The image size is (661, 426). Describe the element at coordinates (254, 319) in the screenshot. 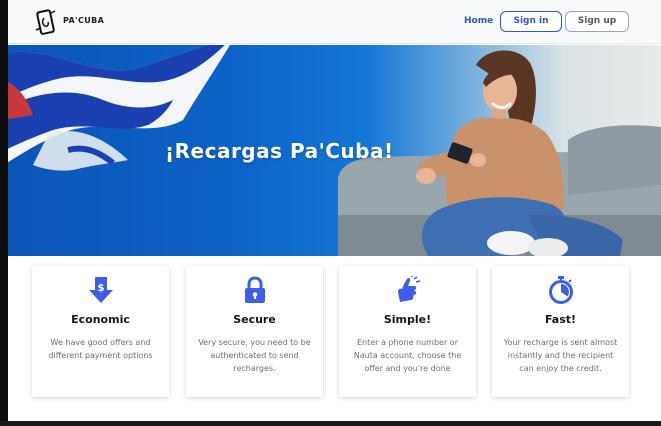

I see `feature-title: Secure` at that location.